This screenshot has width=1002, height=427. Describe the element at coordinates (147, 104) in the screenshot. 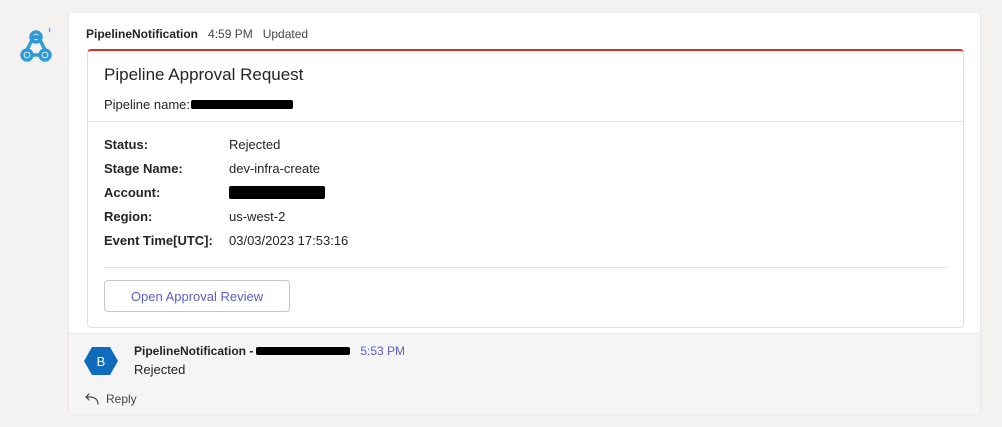

I see `pipeline-name-label: Pipeline name:` at that location.